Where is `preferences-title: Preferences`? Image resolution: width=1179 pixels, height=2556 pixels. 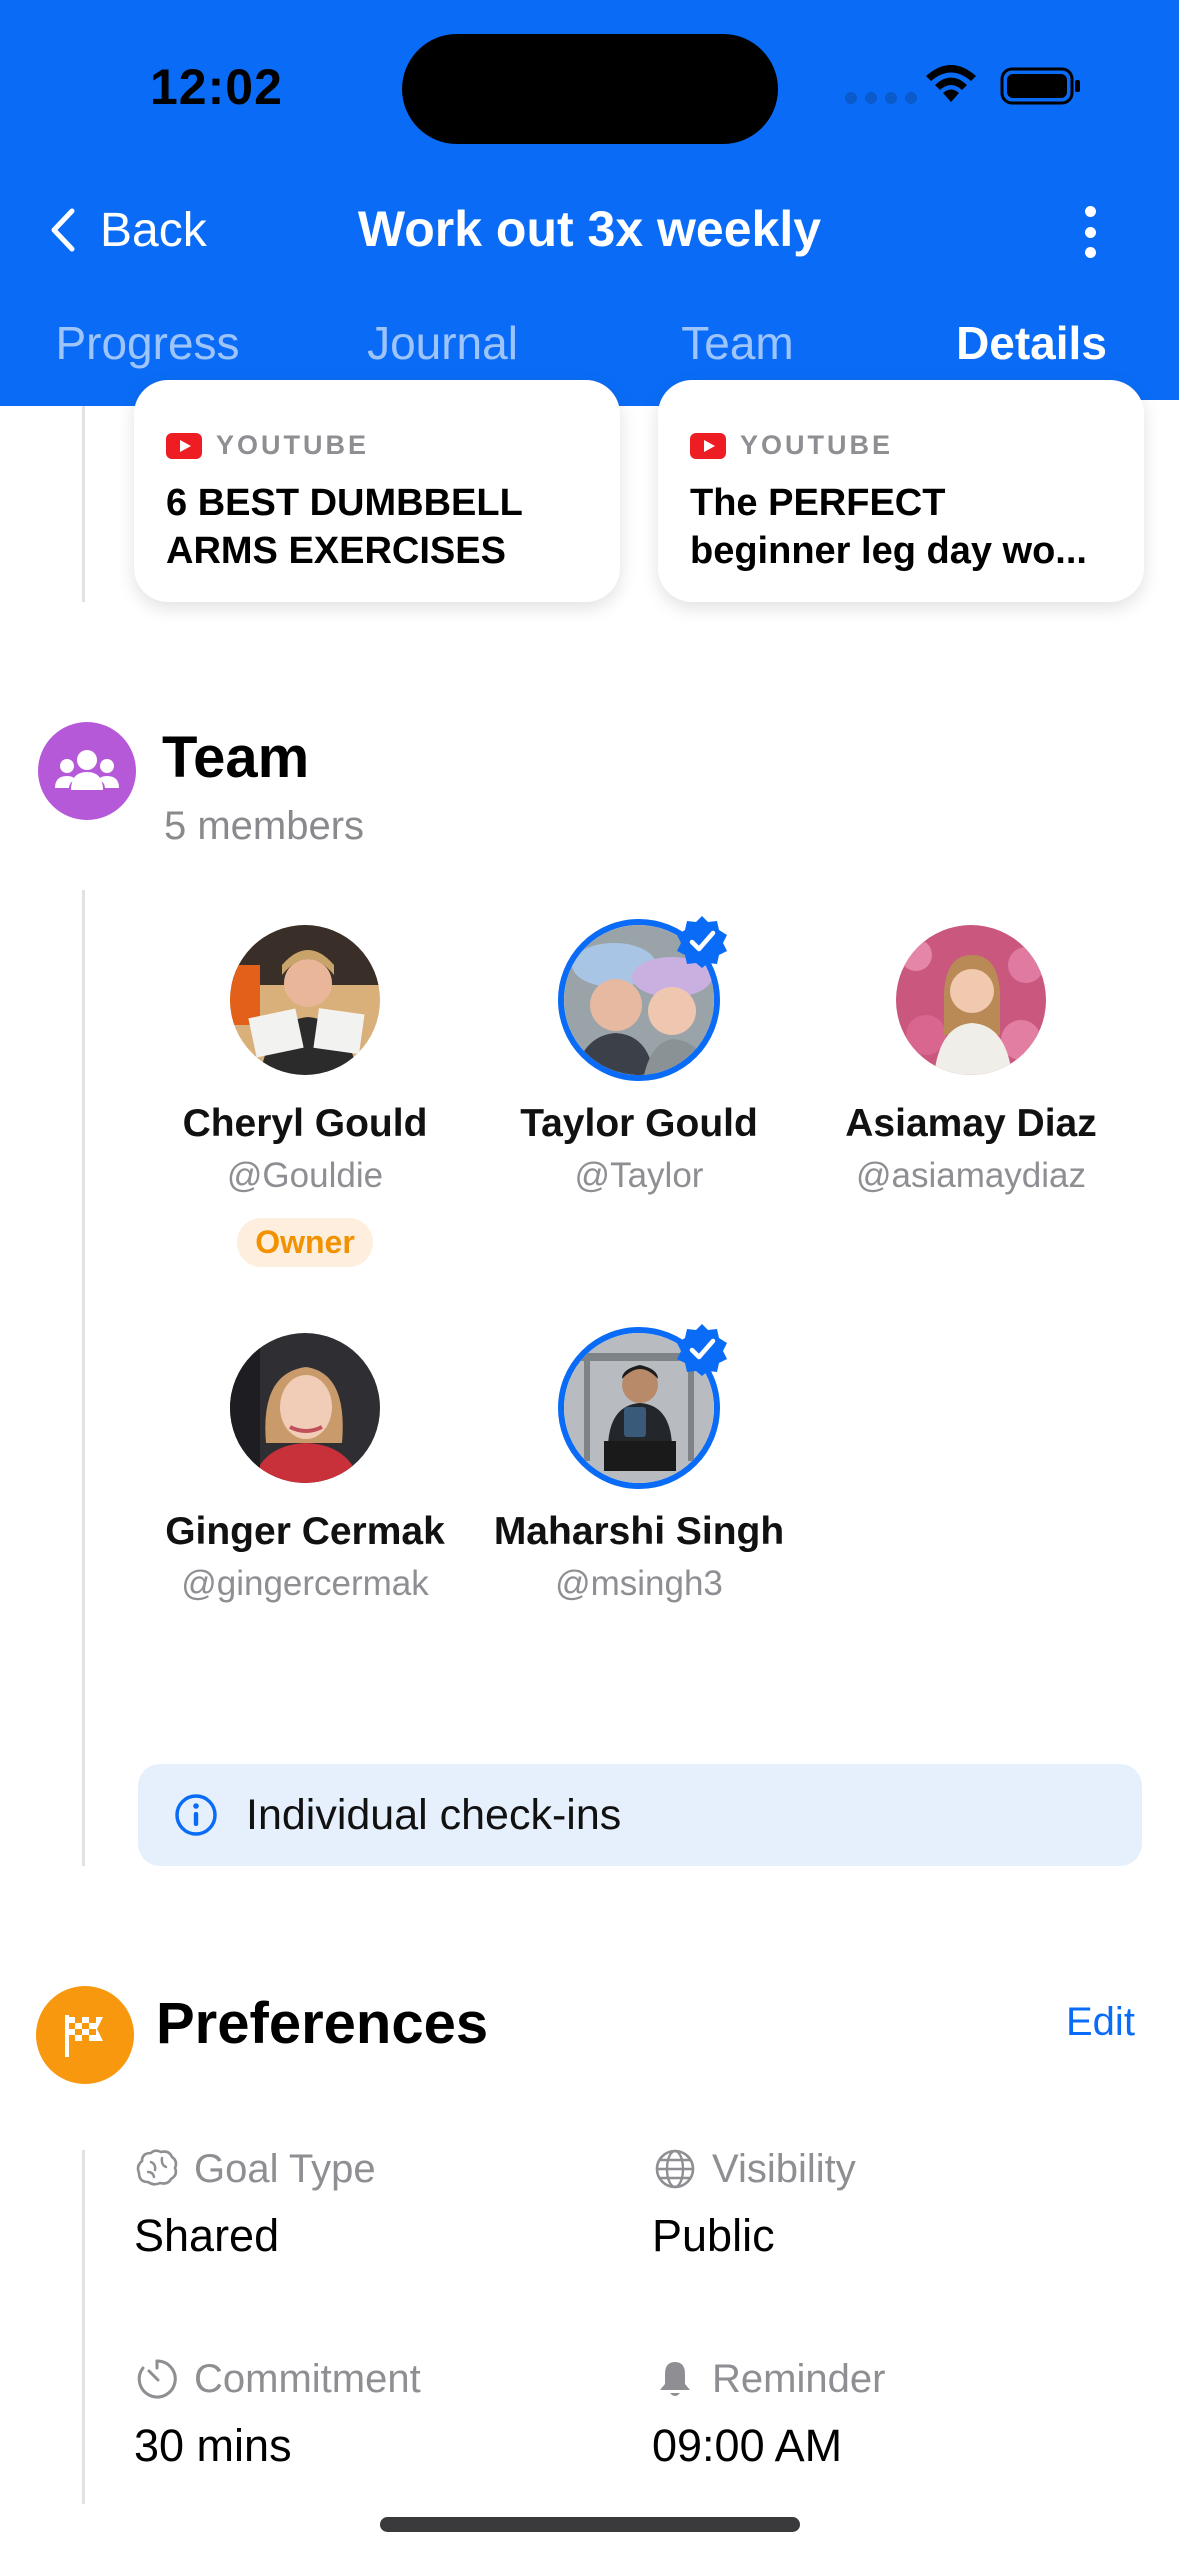 preferences-title: Preferences is located at coordinates (322, 2023).